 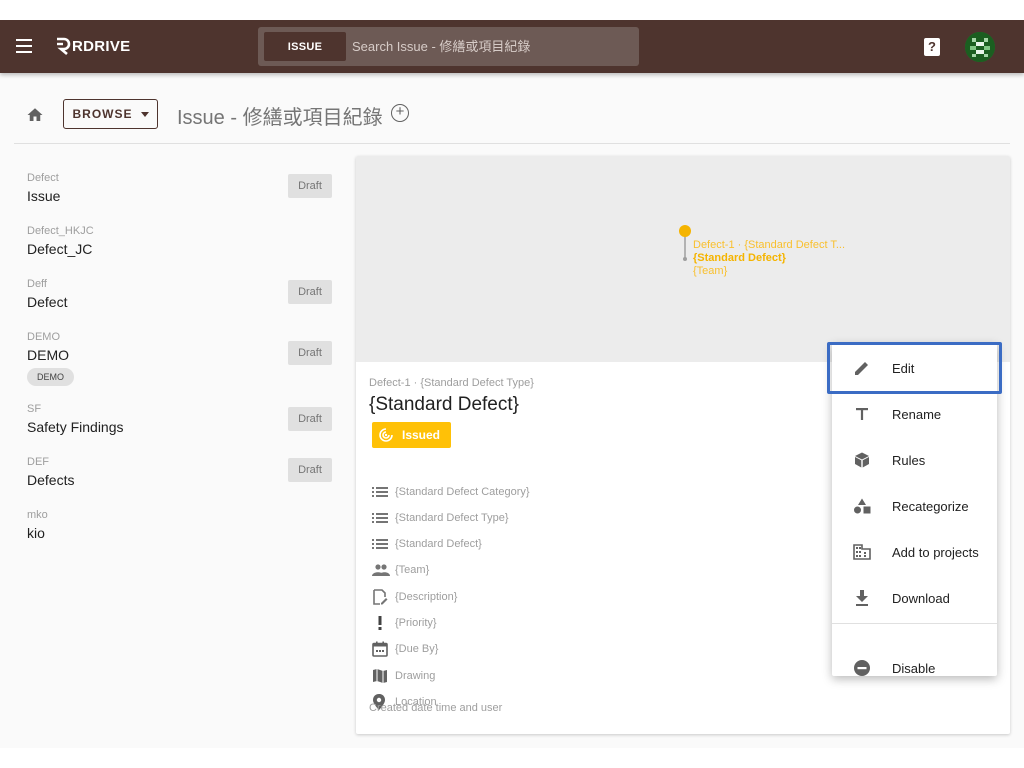 I want to click on list-item-code: Defect, so click(x=43, y=178).